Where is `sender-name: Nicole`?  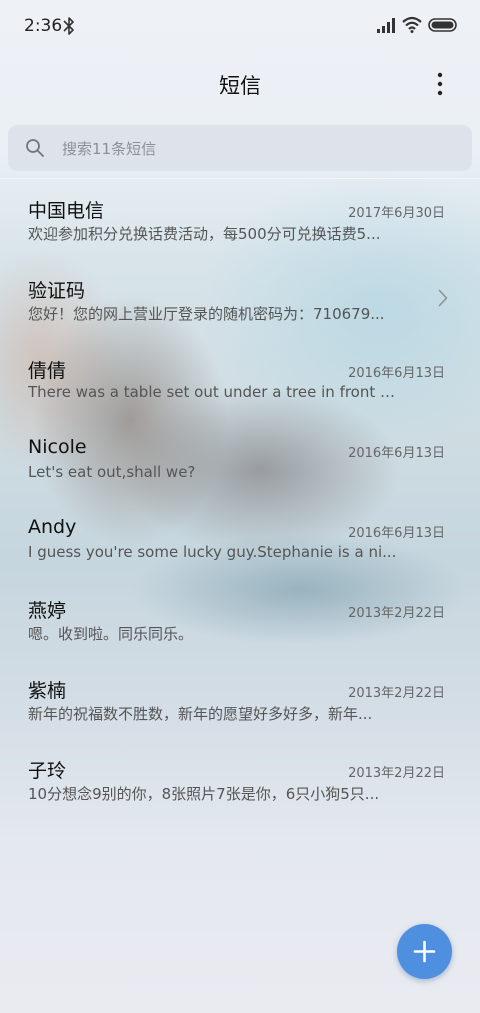
sender-name: Nicole is located at coordinates (57, 447).